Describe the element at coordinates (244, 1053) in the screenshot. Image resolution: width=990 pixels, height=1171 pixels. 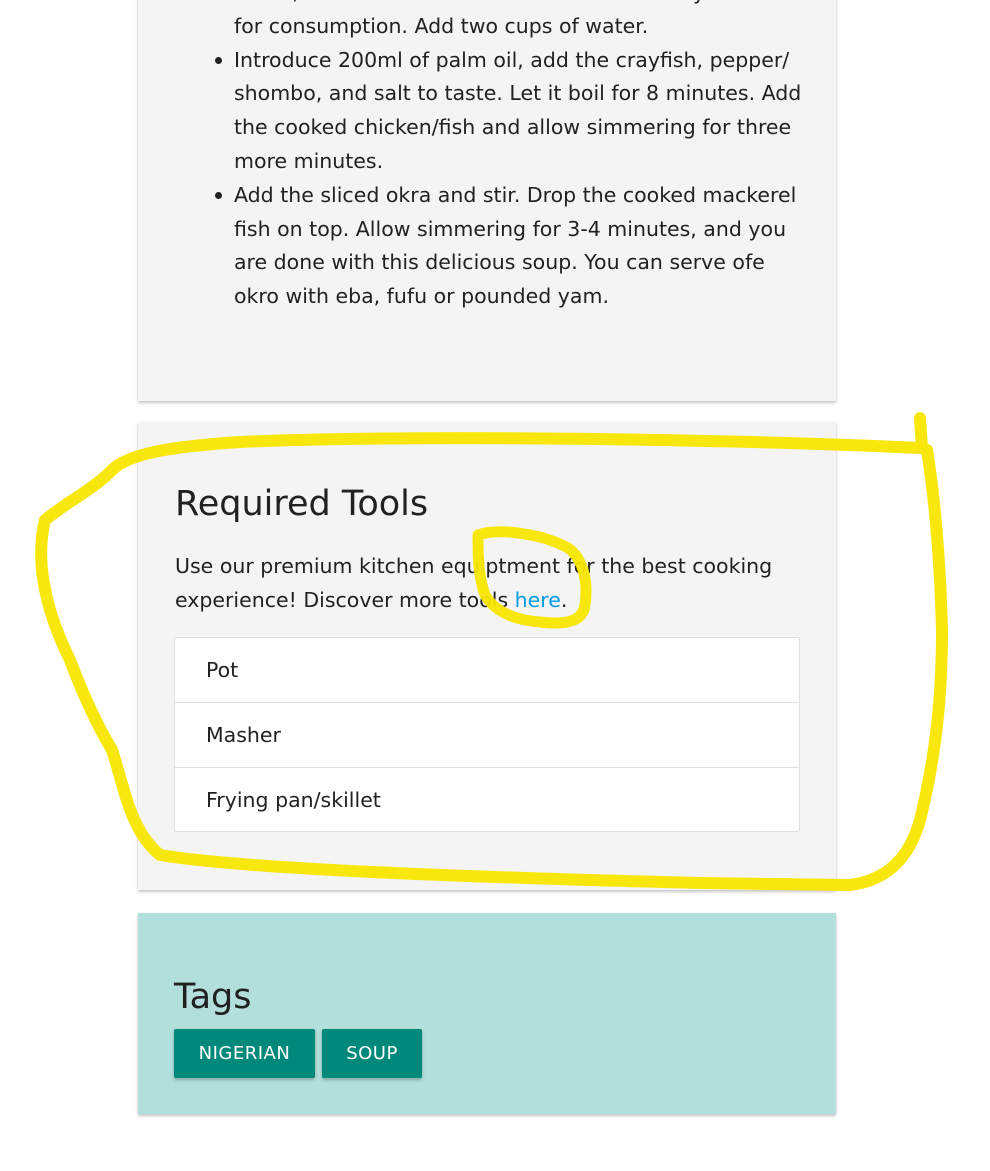
I see `tag-nigerian-button: NIGERIAN` at that location.